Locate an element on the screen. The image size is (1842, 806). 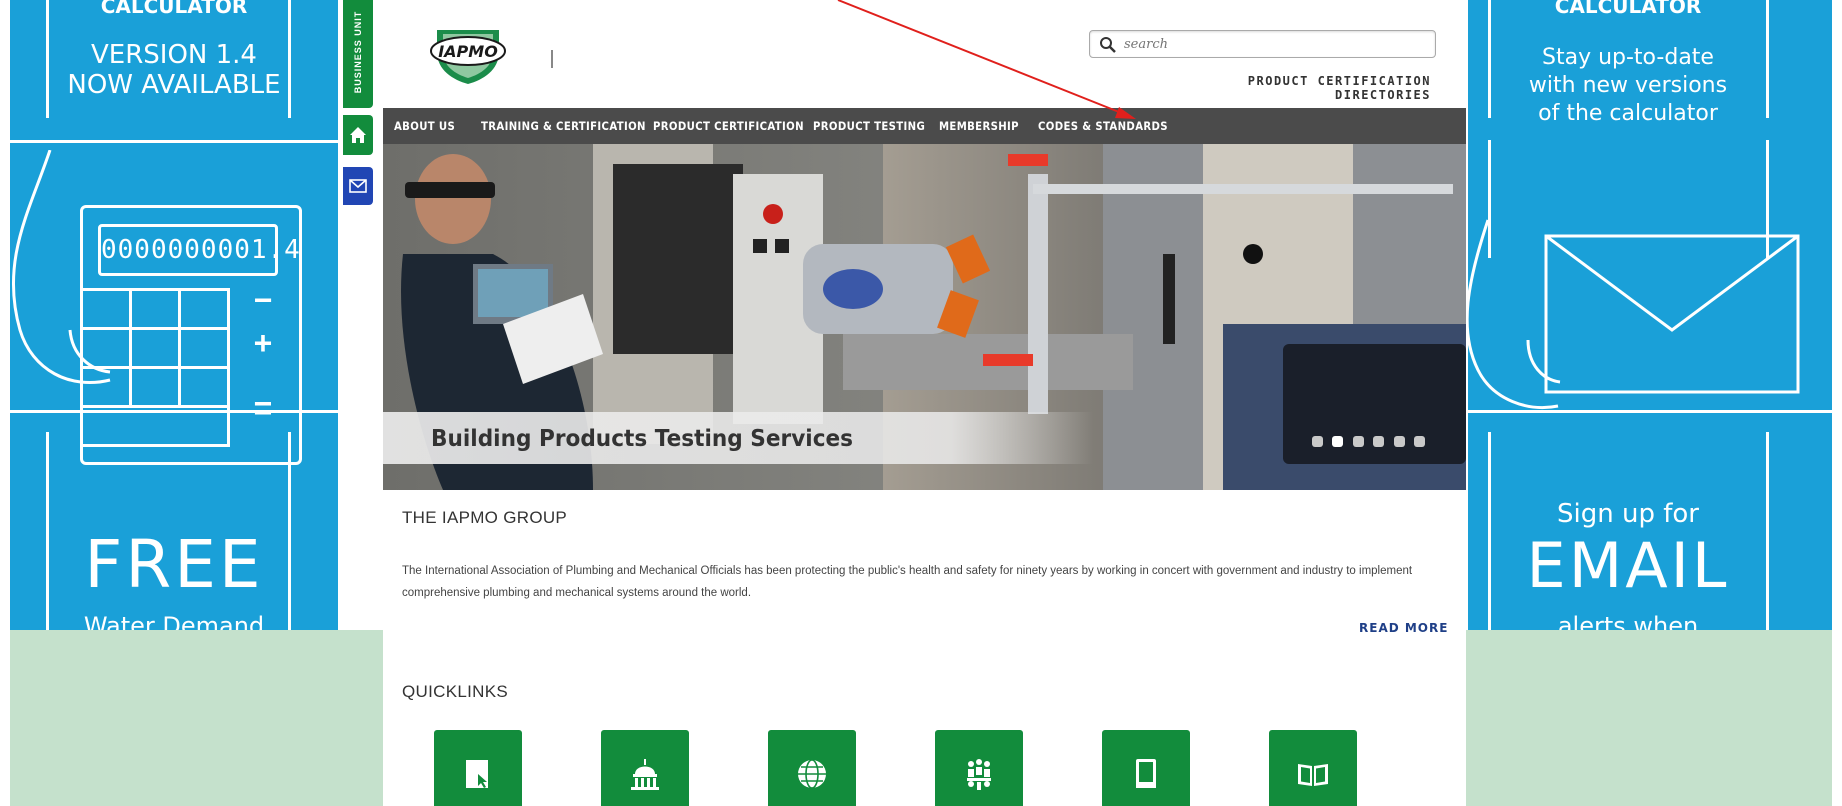
slide-dot-active is located at coordinates (1338, 441).